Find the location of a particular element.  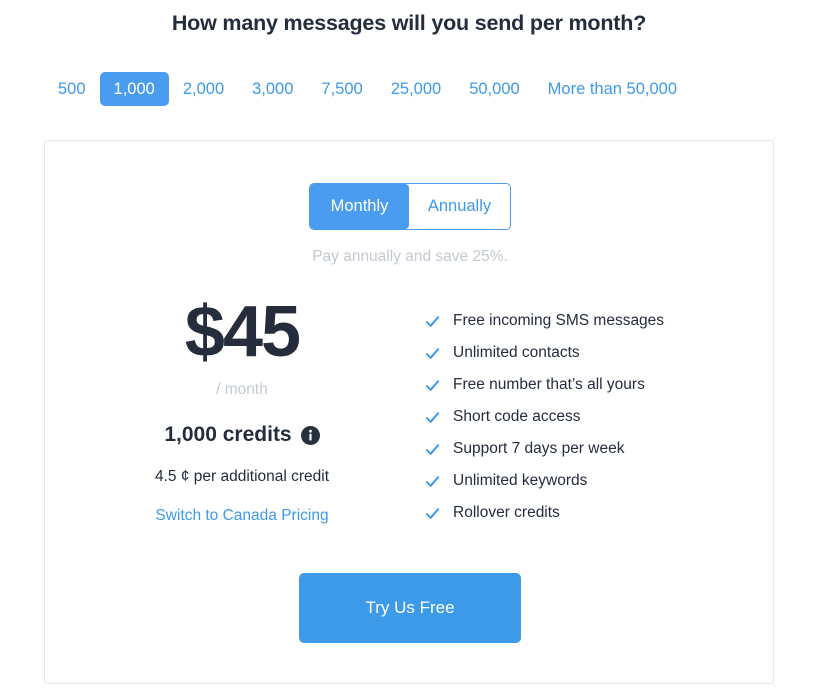

feature-item: Unlimited keywords is located at coordinates (590, 481).